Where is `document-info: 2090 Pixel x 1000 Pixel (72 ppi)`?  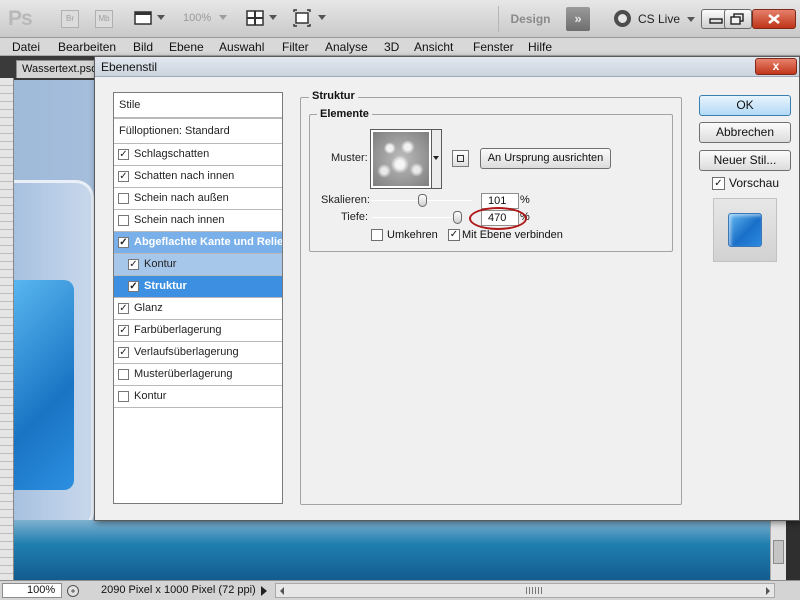 document-info: 2090 Pixel x 1000 Pixel (72 ppi) is located at coordinates (178, 590).